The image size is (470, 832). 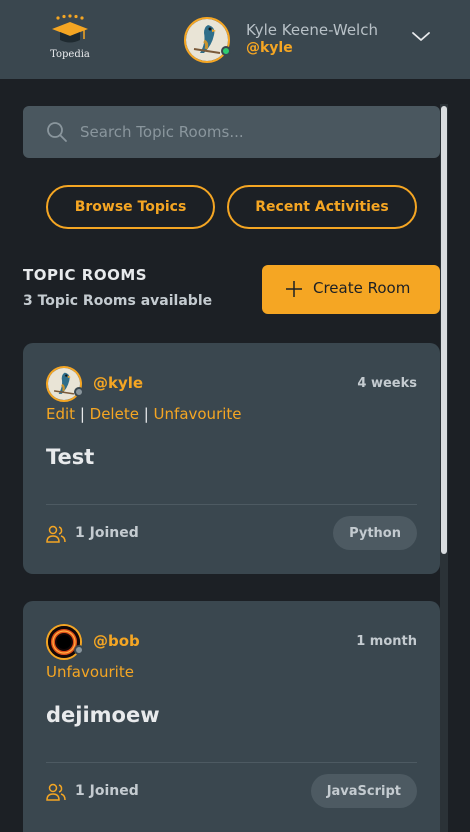 I want to click on app-header: Topedia Kyle Keene-Welch @kyle, so click(x=235, y=39).